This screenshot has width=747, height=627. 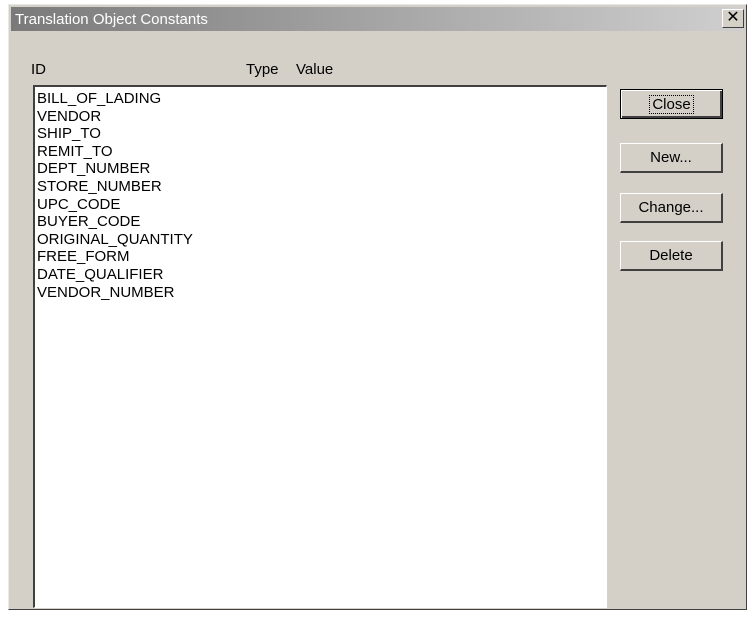 What do you see at coordinates (321, 222) in the screenshot?
I see `list-item: BUYER_CODE` at bounding box center [321, 222].